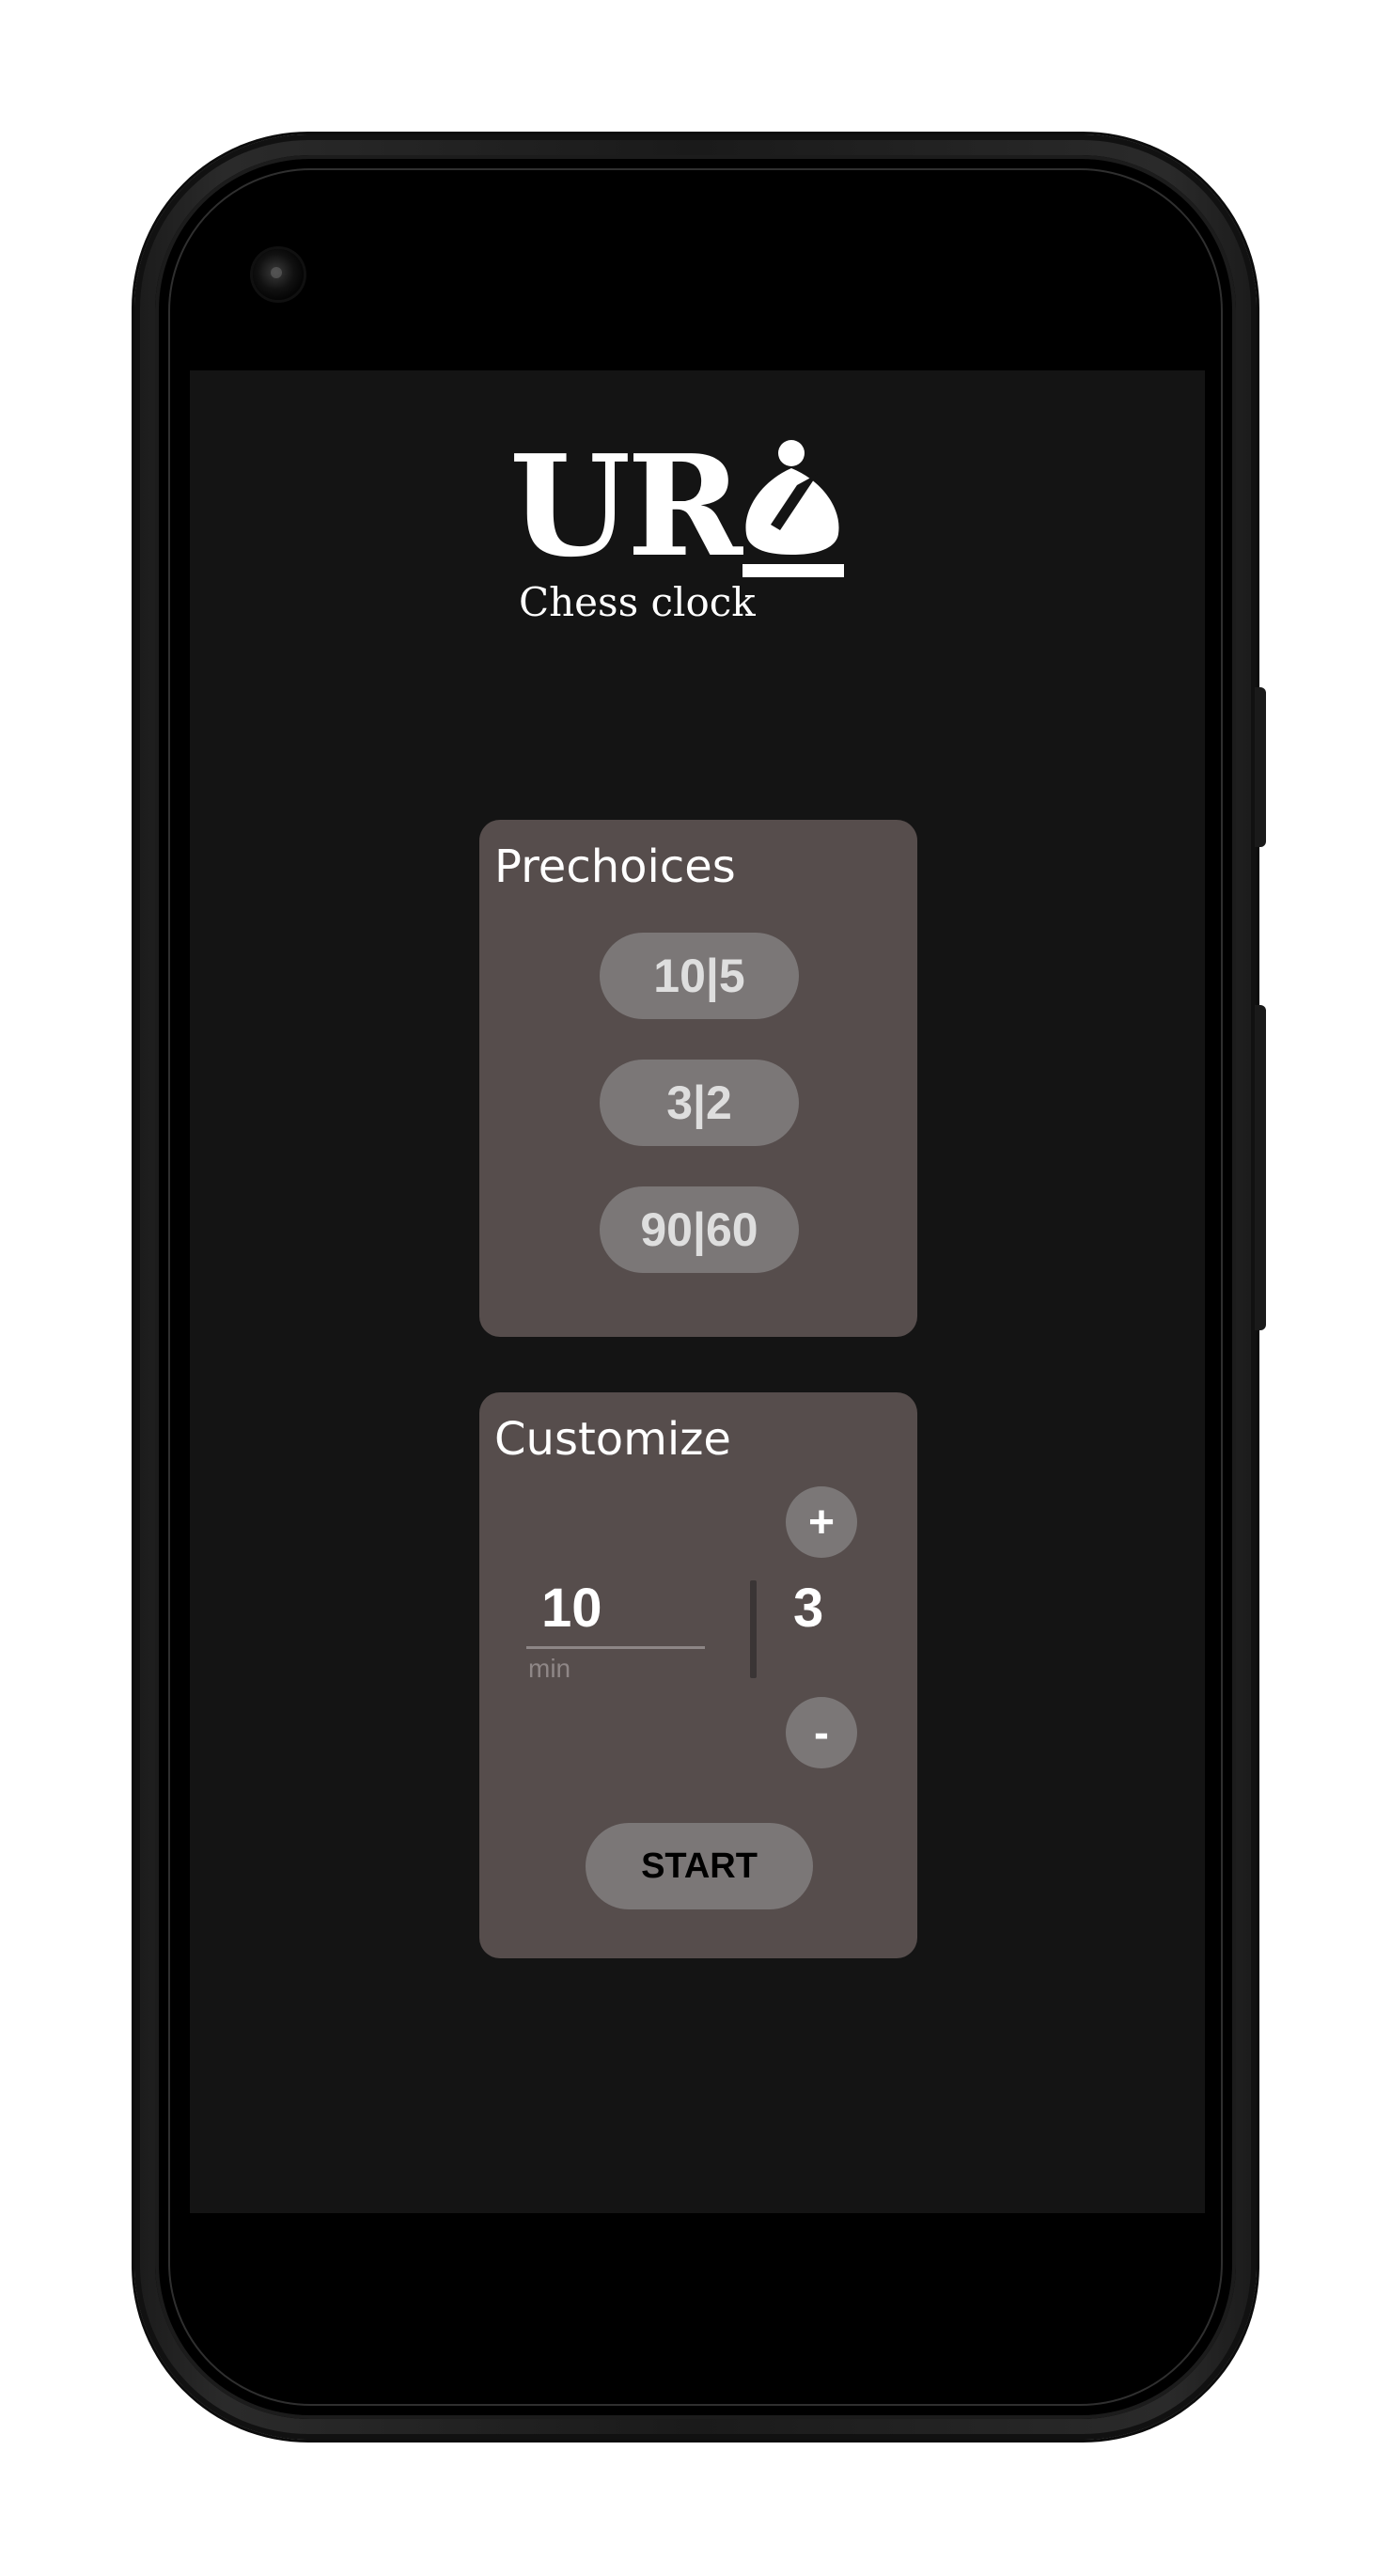  I want to click on minutes-value: 10, so click(572, 1609).